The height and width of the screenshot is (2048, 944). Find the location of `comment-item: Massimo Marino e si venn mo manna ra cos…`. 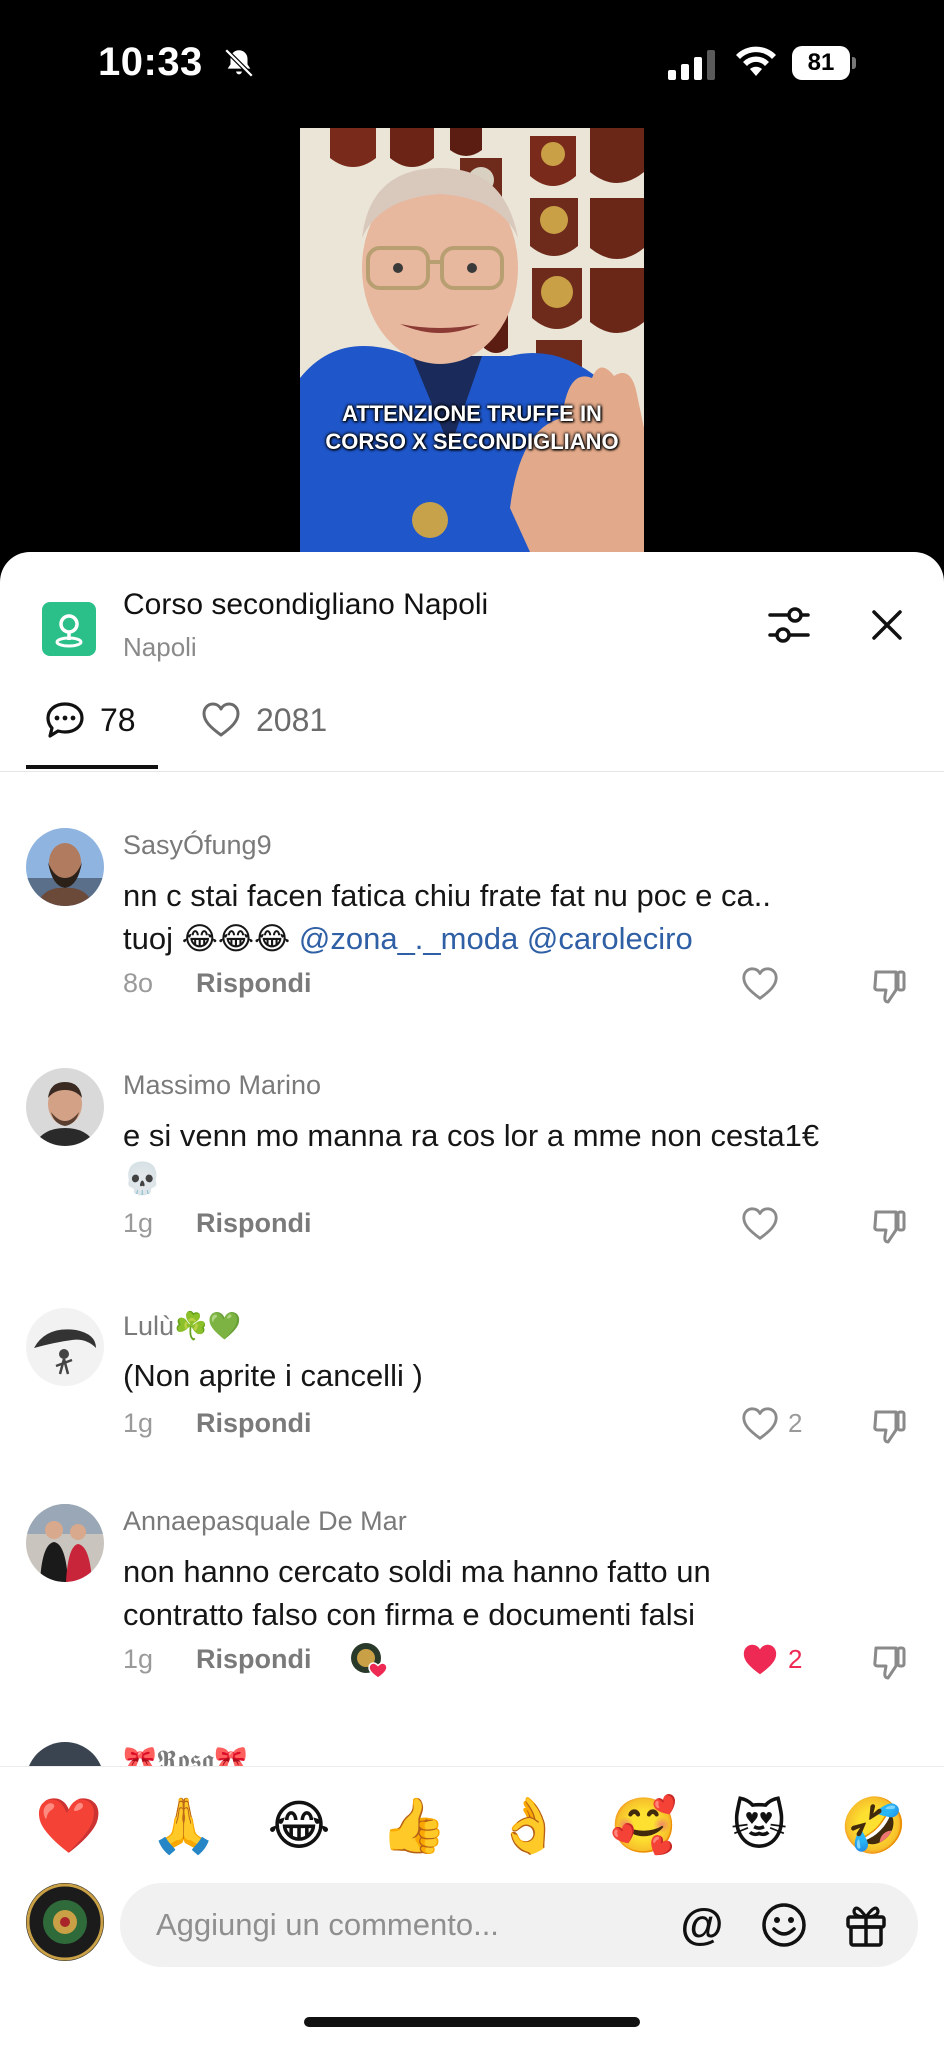

comment-item: Massimo Marino e si venn mo manna ra cos… is located at coordinates (472, 1163).